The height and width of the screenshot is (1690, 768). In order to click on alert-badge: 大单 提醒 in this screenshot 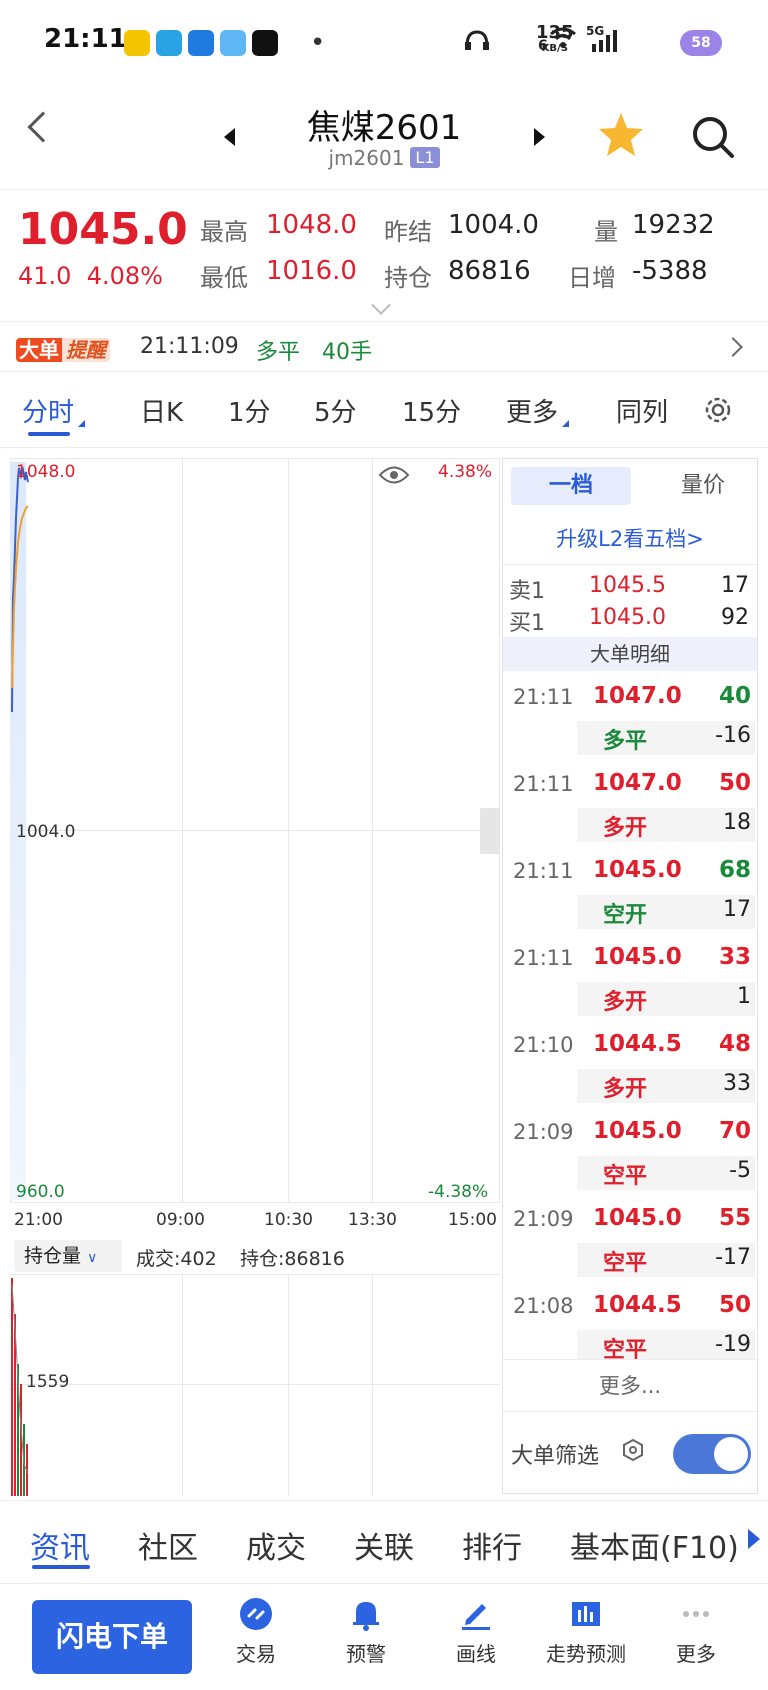, I will do `click(63, 348)`.